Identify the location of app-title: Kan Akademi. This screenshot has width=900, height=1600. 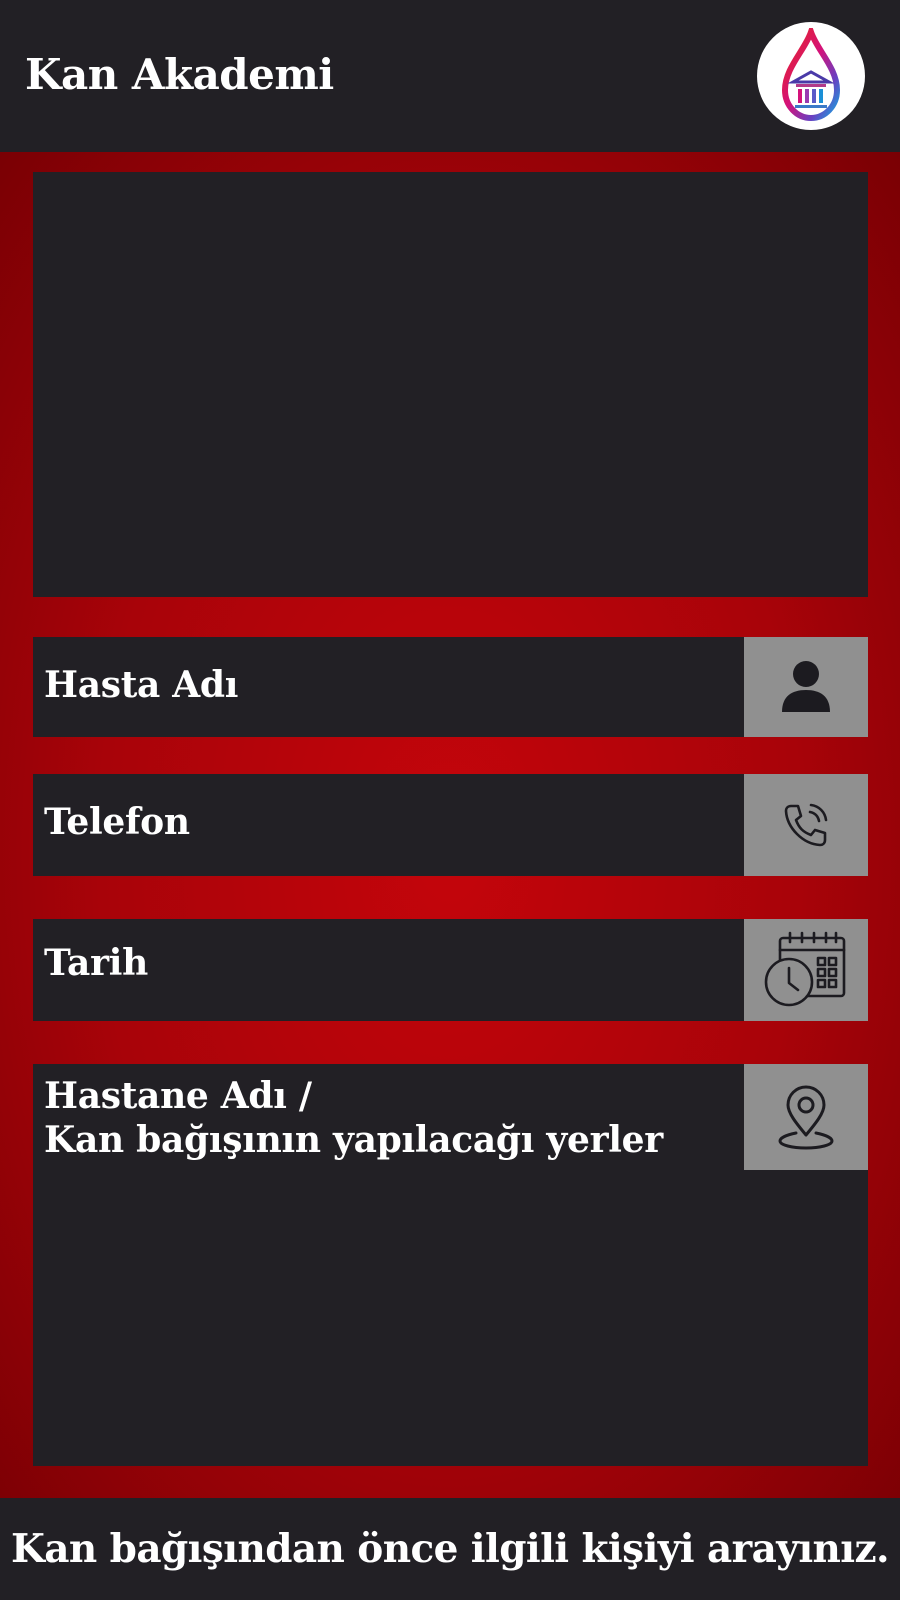
(179, 74).